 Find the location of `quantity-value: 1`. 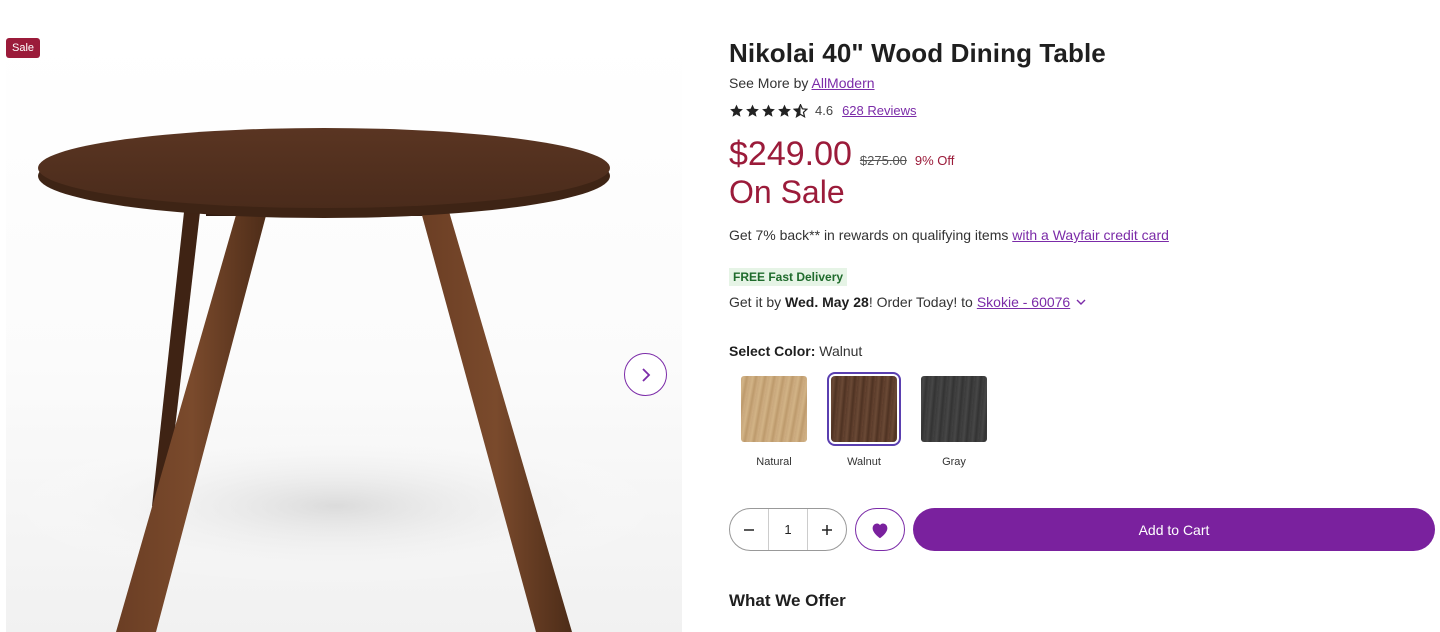

quantity-value: 1 is located at coordinates (788, 529).